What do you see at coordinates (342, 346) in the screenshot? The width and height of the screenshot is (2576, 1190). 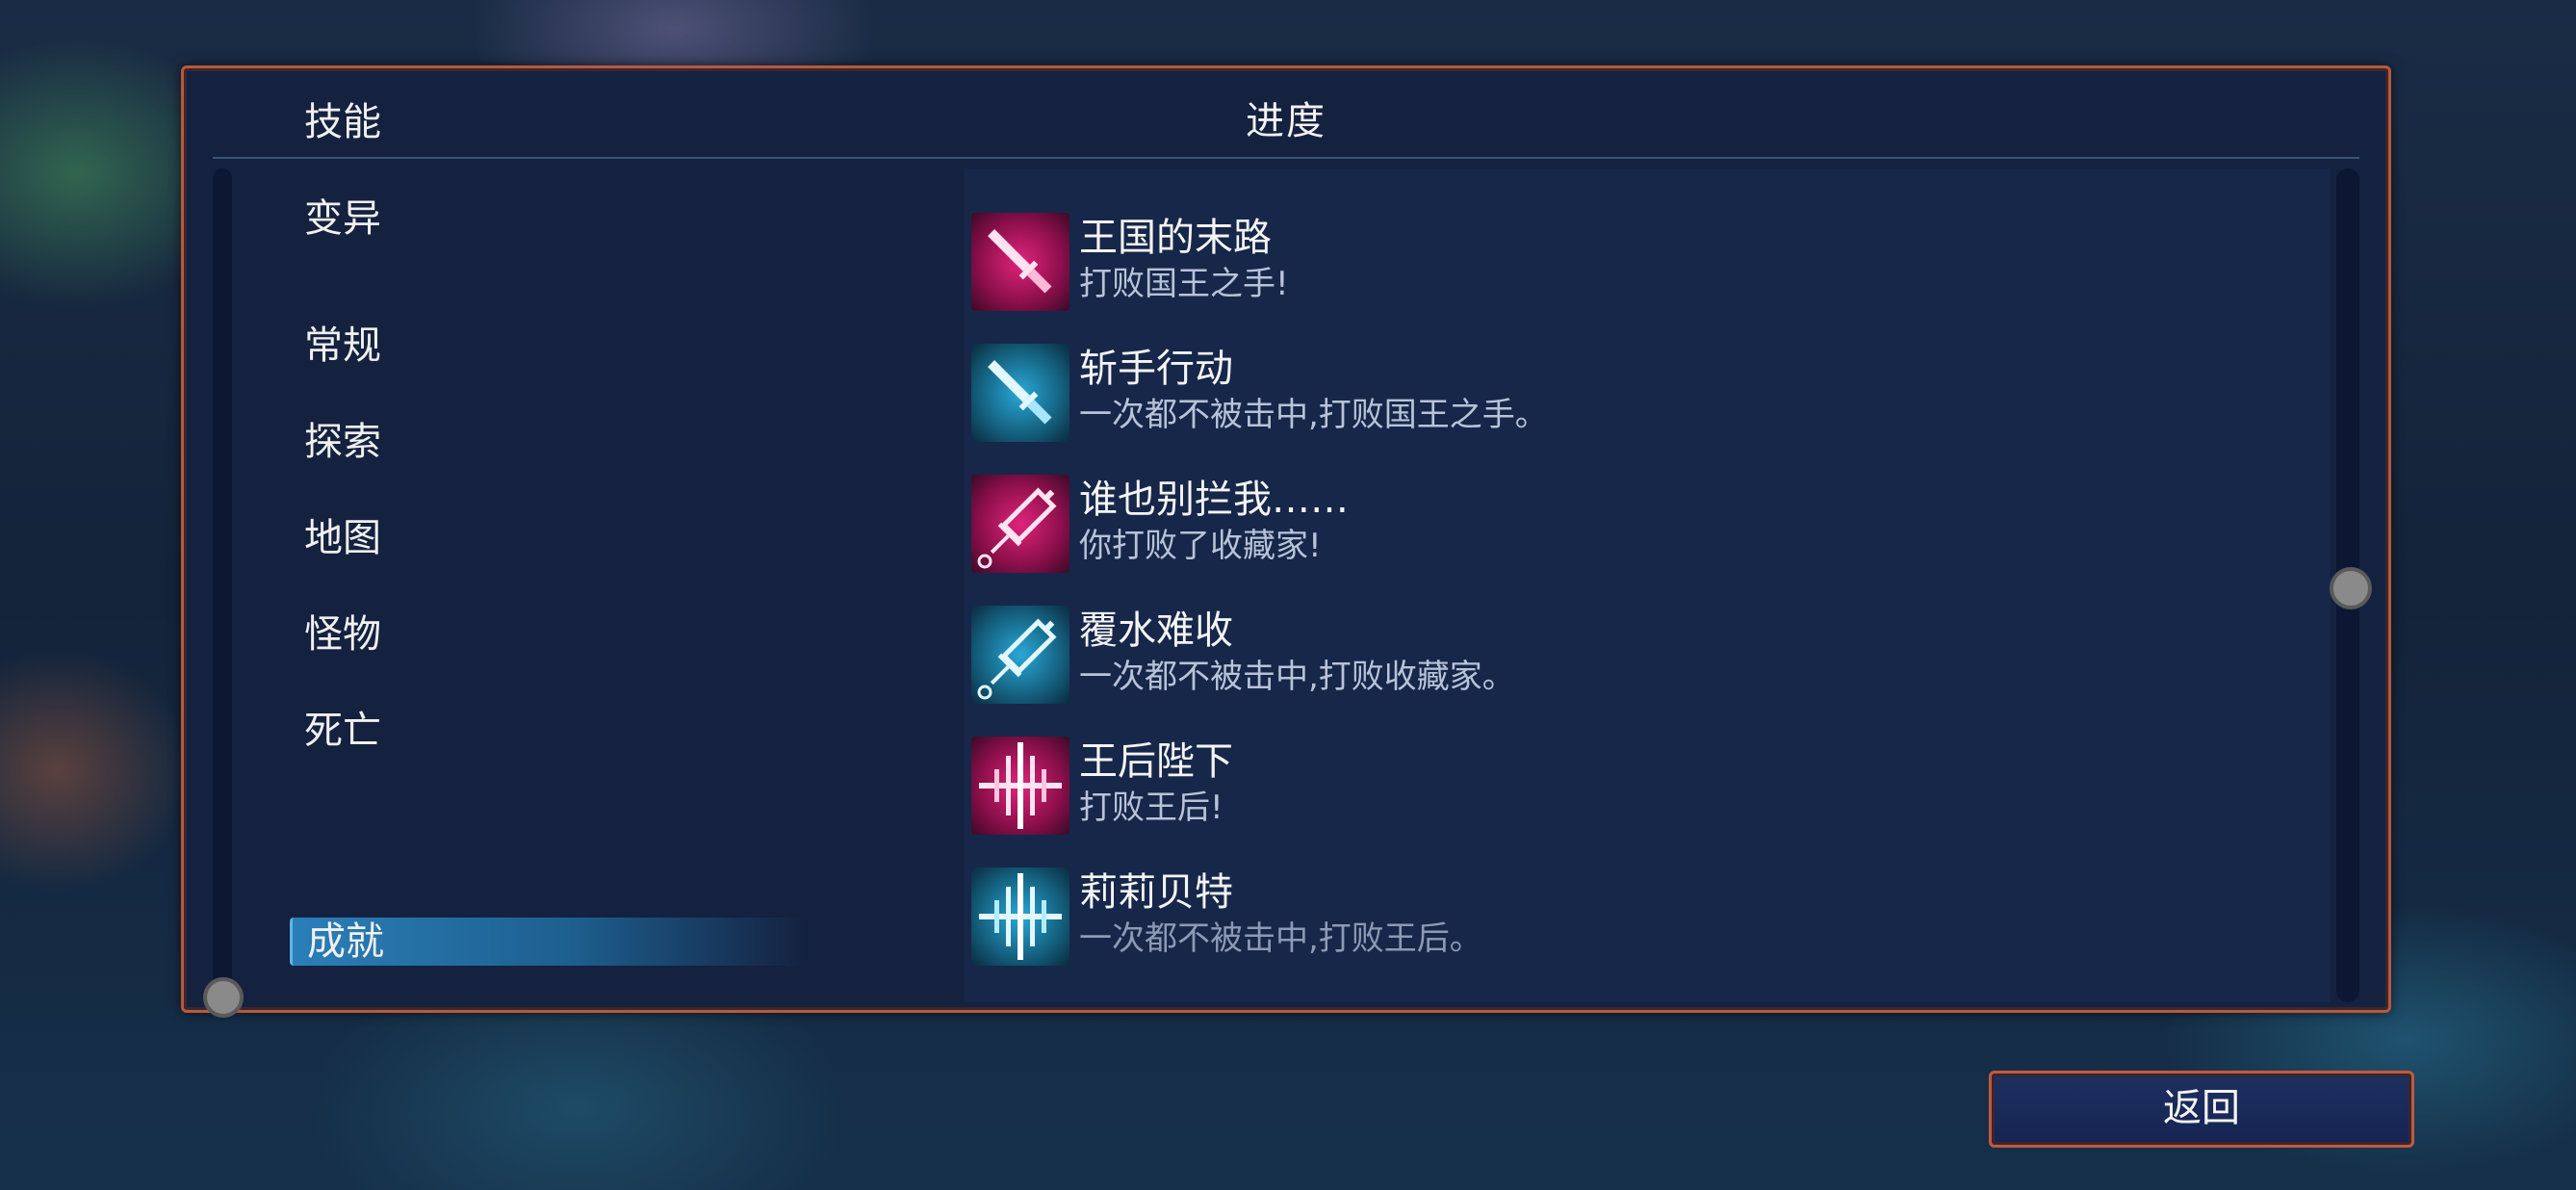 I see `nav-item-general: 常规` at bounding box center [342, 346].